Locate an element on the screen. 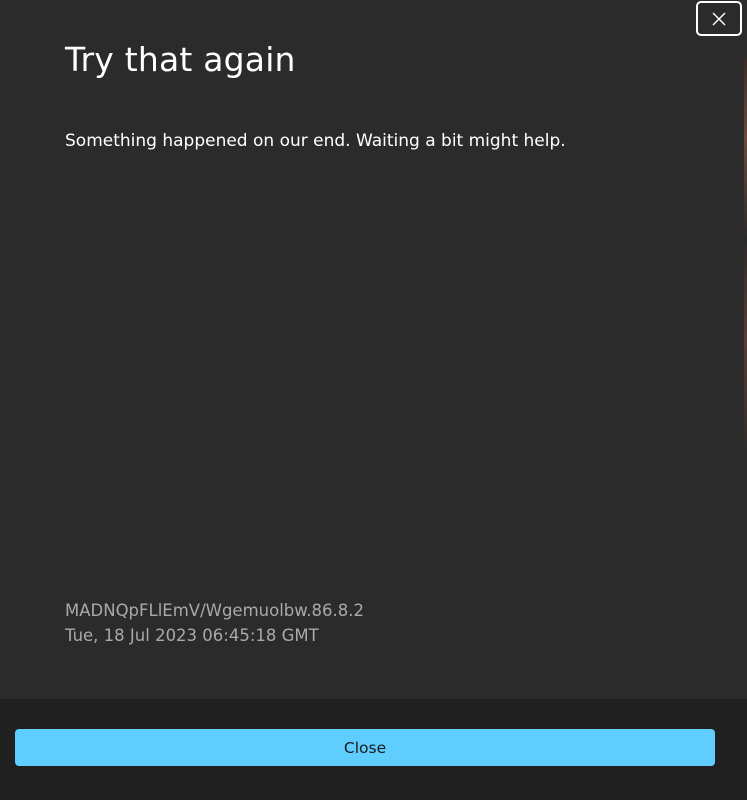 Image resolution: width=747 pixels, height=800 pixels. dismiss-button is located at coordinates (719, 18).